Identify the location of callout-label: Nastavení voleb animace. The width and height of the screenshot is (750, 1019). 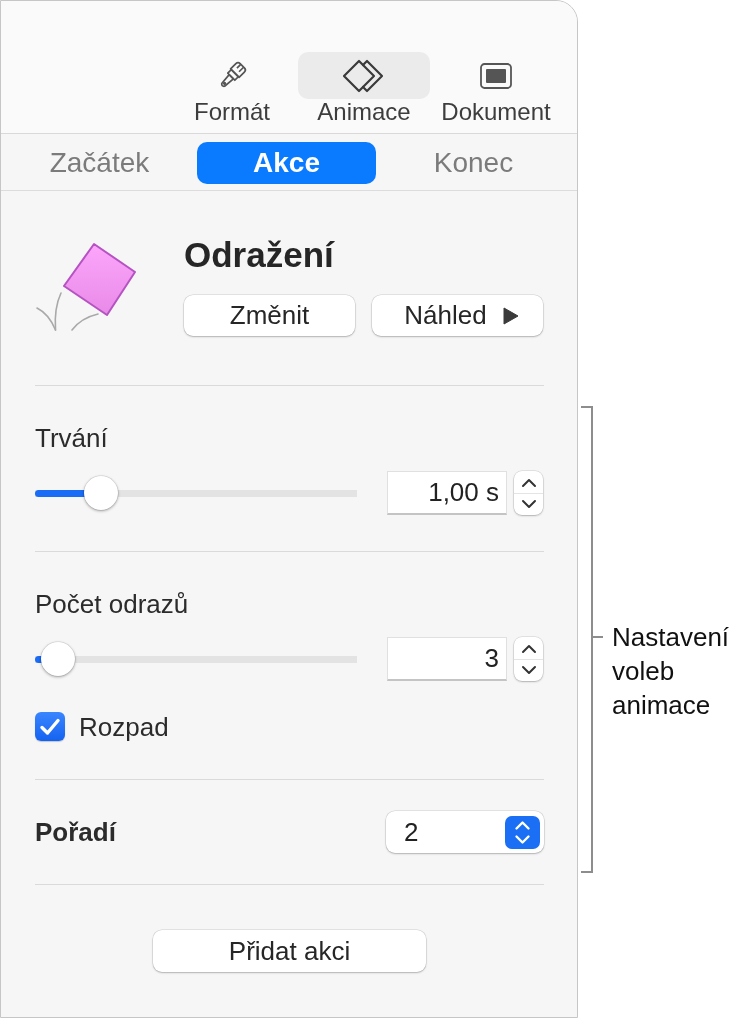
(671, 671).